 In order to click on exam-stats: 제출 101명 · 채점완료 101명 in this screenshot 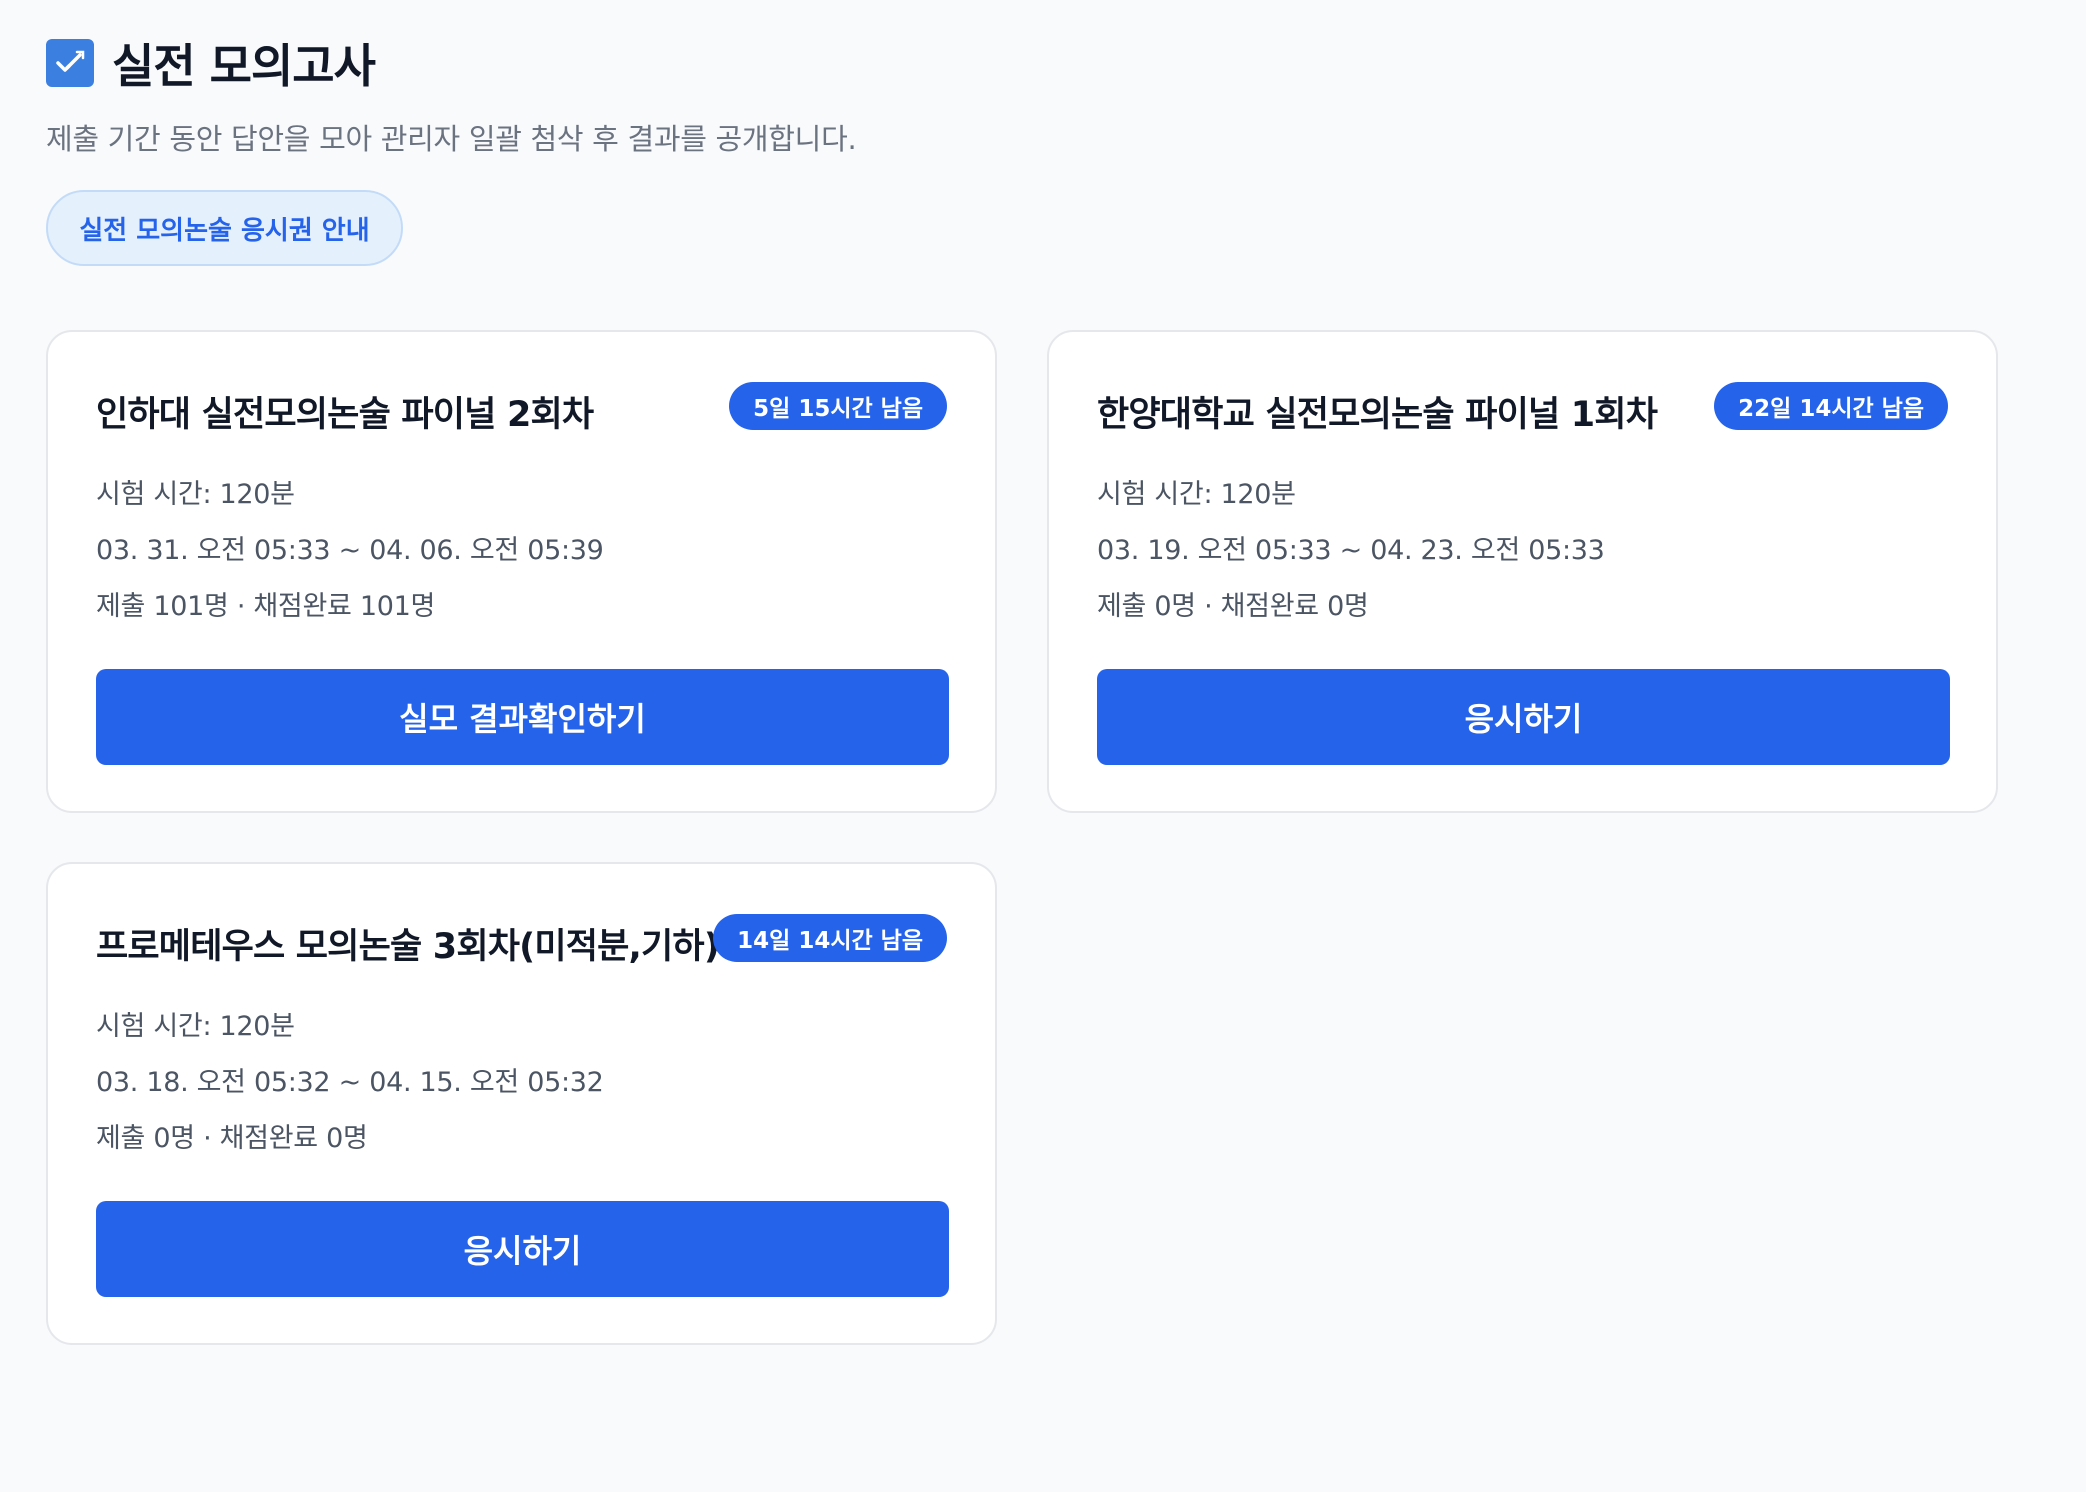, I will do `click(266, 606)`.